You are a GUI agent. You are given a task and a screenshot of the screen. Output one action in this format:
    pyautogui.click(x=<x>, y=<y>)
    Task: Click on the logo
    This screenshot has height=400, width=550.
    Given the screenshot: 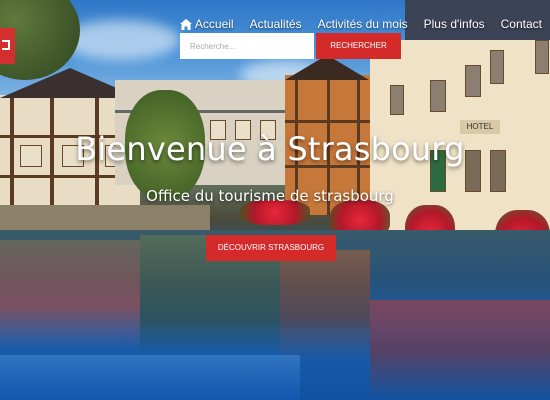 What is the action you would take?
    pyautogui.click(x=7, y=46)
    